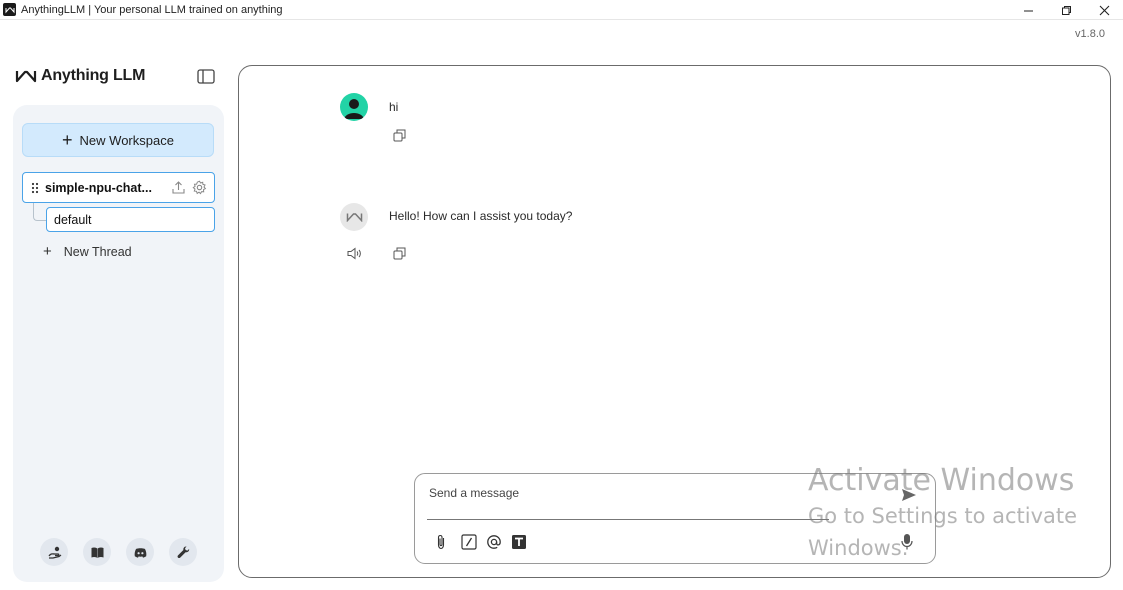 The image size is (1123, 590). I want to click on thread-tree-connector, so click(40, 212).